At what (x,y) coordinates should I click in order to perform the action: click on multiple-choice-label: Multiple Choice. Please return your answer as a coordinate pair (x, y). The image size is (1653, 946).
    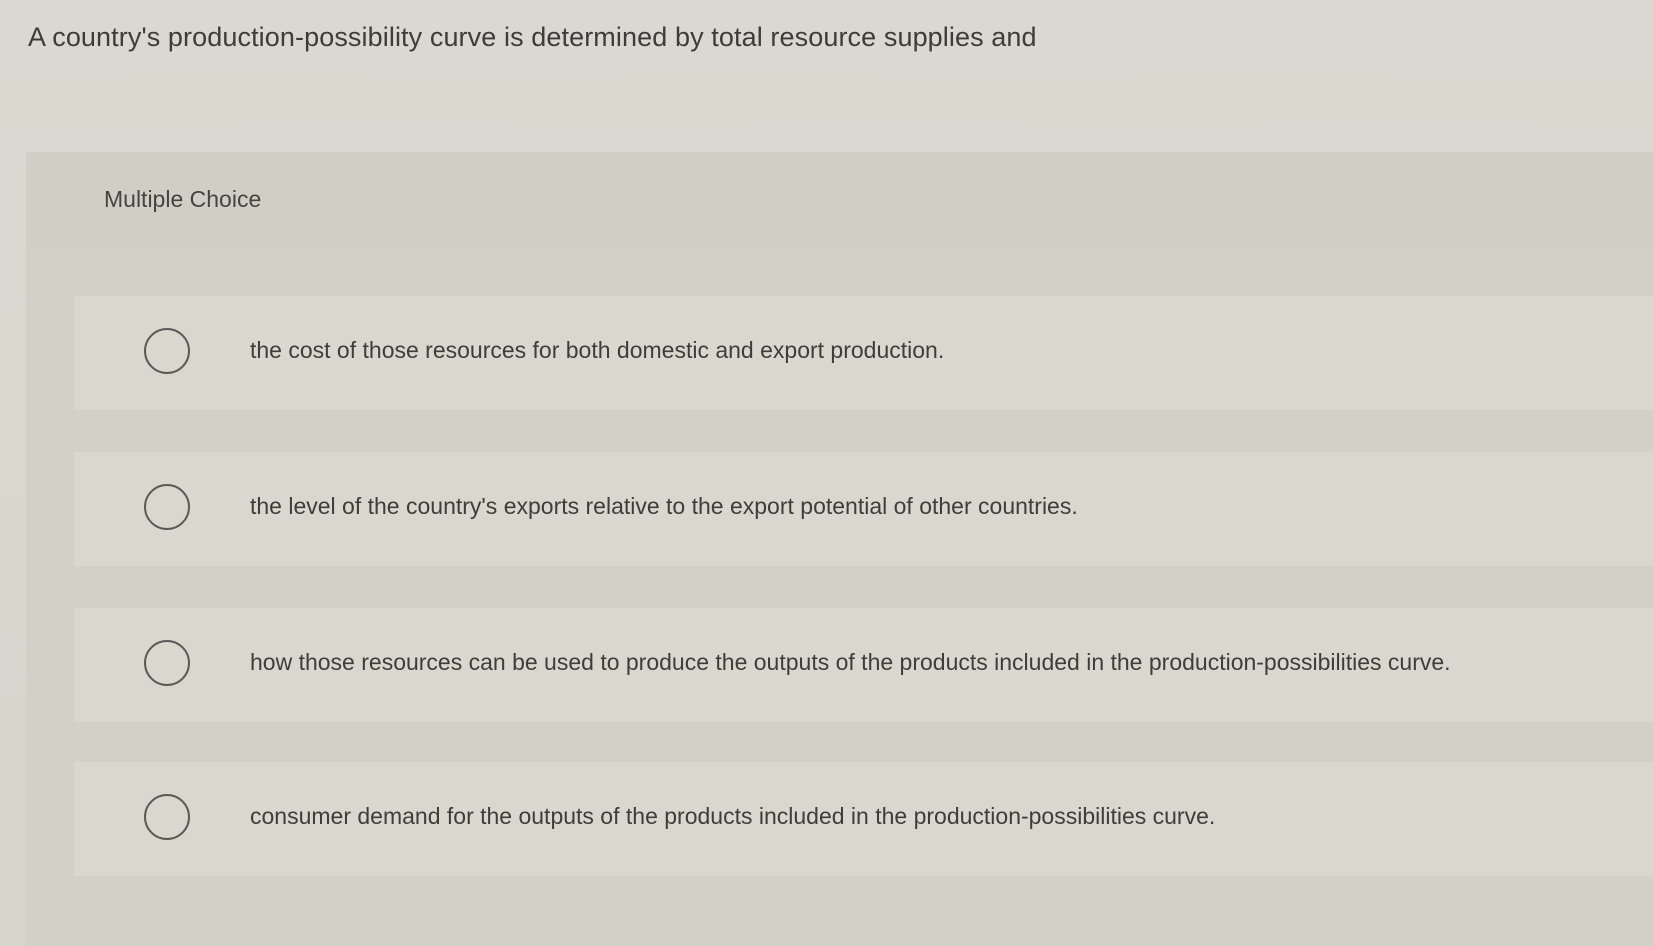
    Looking at the image, I should click on (183, 199).